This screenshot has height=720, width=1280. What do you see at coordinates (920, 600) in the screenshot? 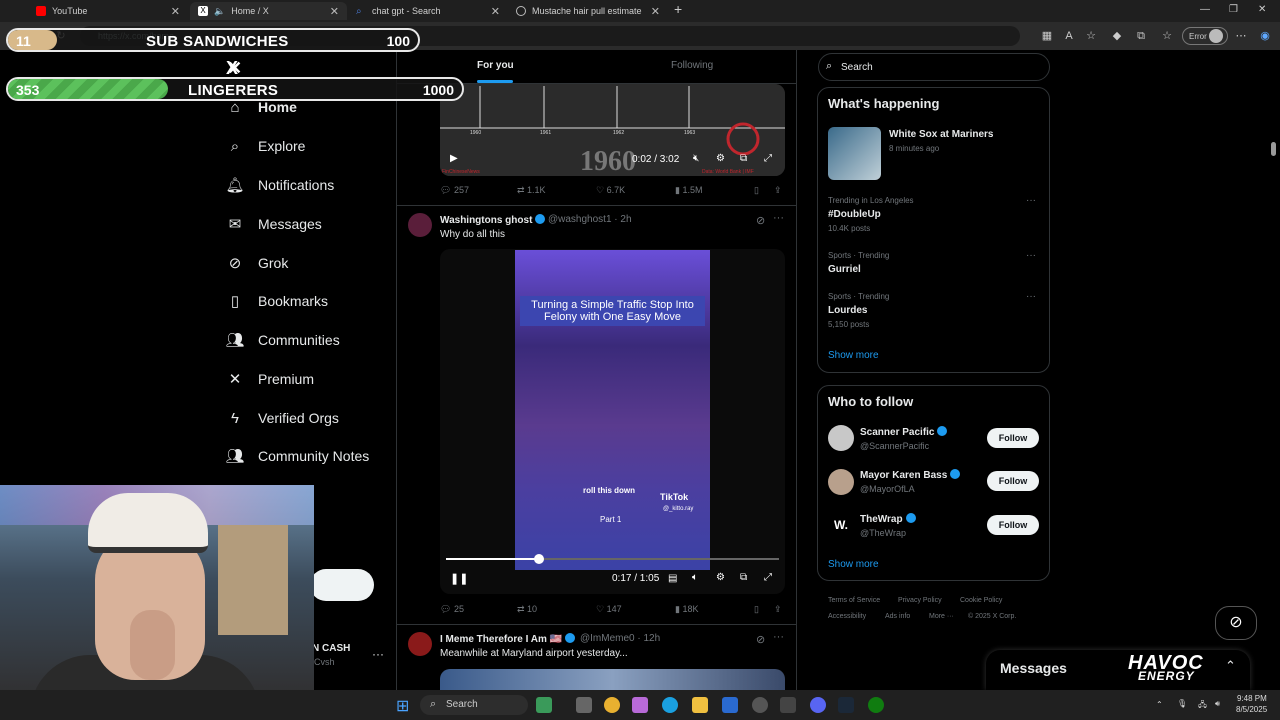
I see `footer-privacy: Privacy Policy` at bounding box center [920, 600].